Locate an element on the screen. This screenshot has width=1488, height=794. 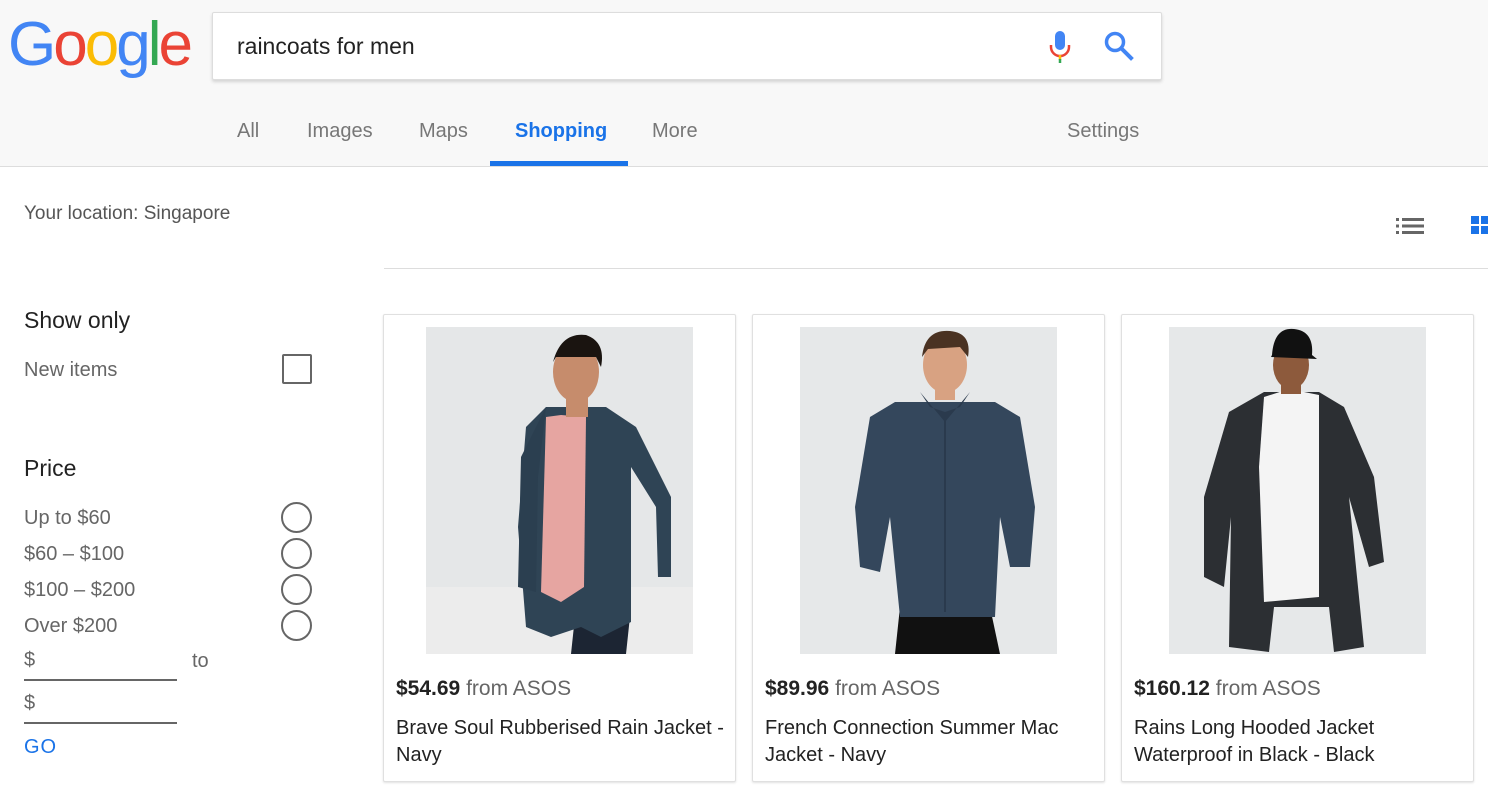
product-price: $160.12 is located at coordinates (1172, 688).